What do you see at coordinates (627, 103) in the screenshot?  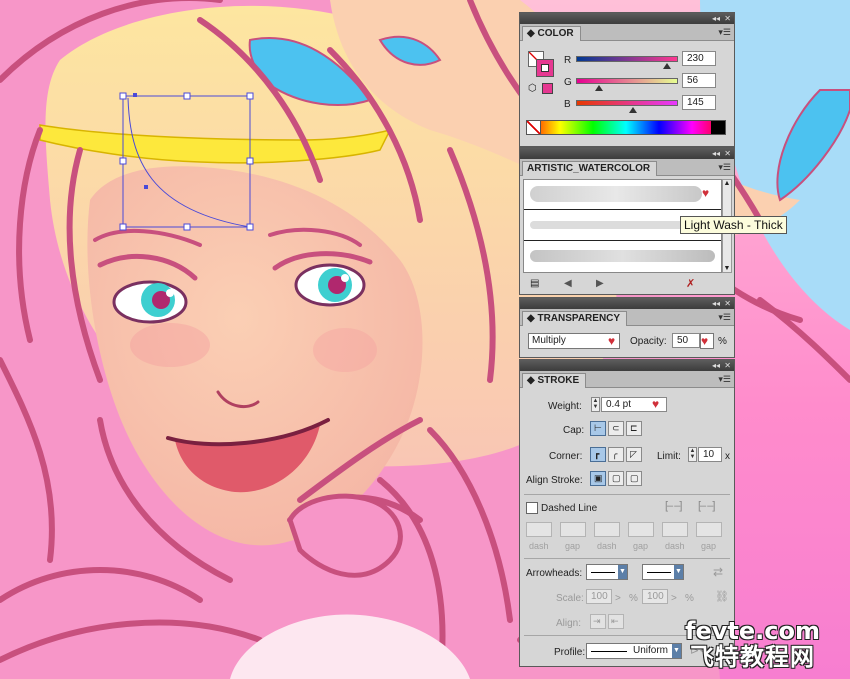 I see `b-slider` at bounding box center [627, 103].